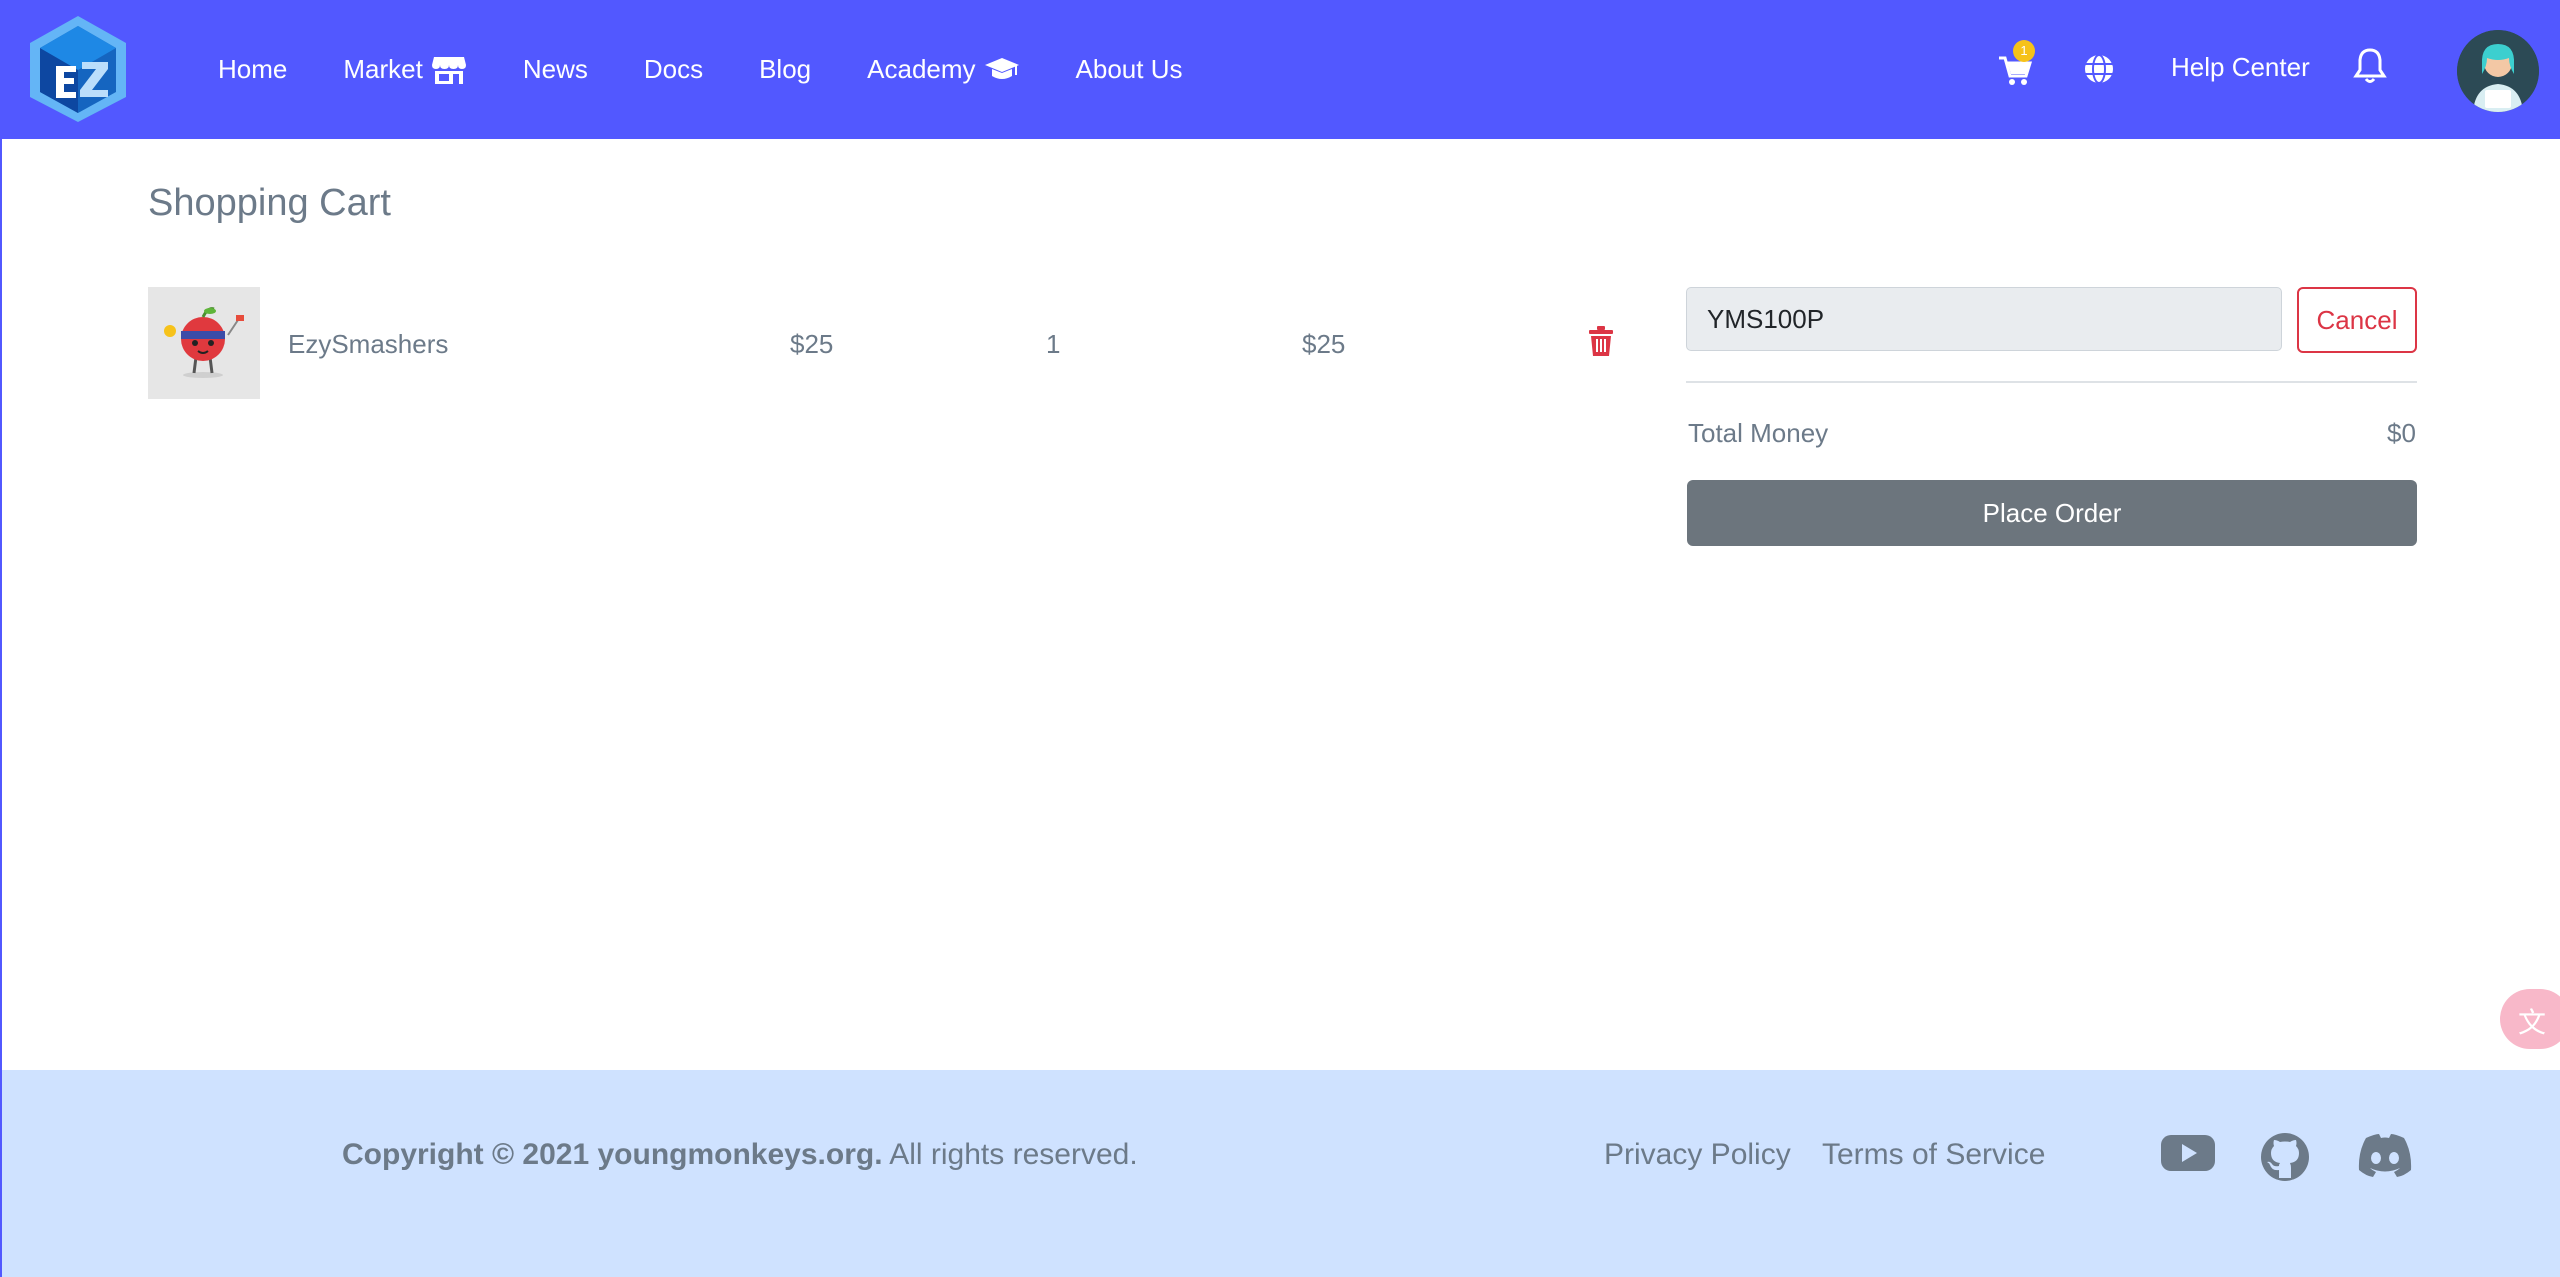 This screenshot has height=1277, width=2560. I want to click on user-avatar, so click(2498, 71).